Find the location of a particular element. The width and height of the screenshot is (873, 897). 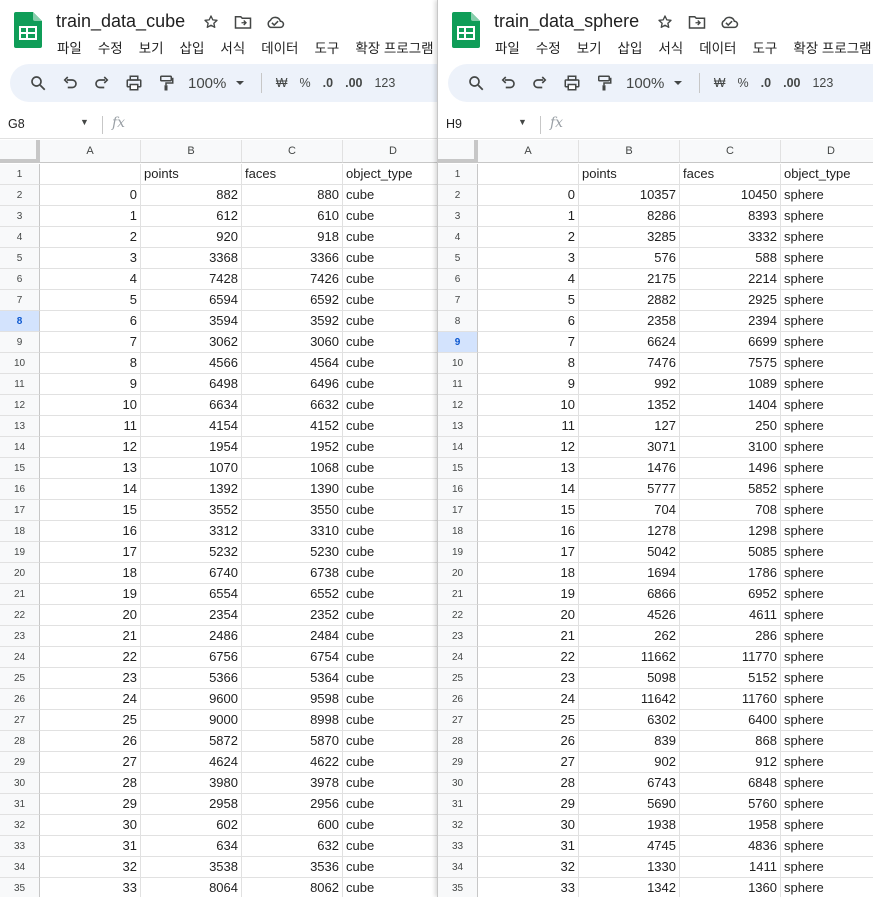

data-cell: 11760 is located at coordinates (730, 699).